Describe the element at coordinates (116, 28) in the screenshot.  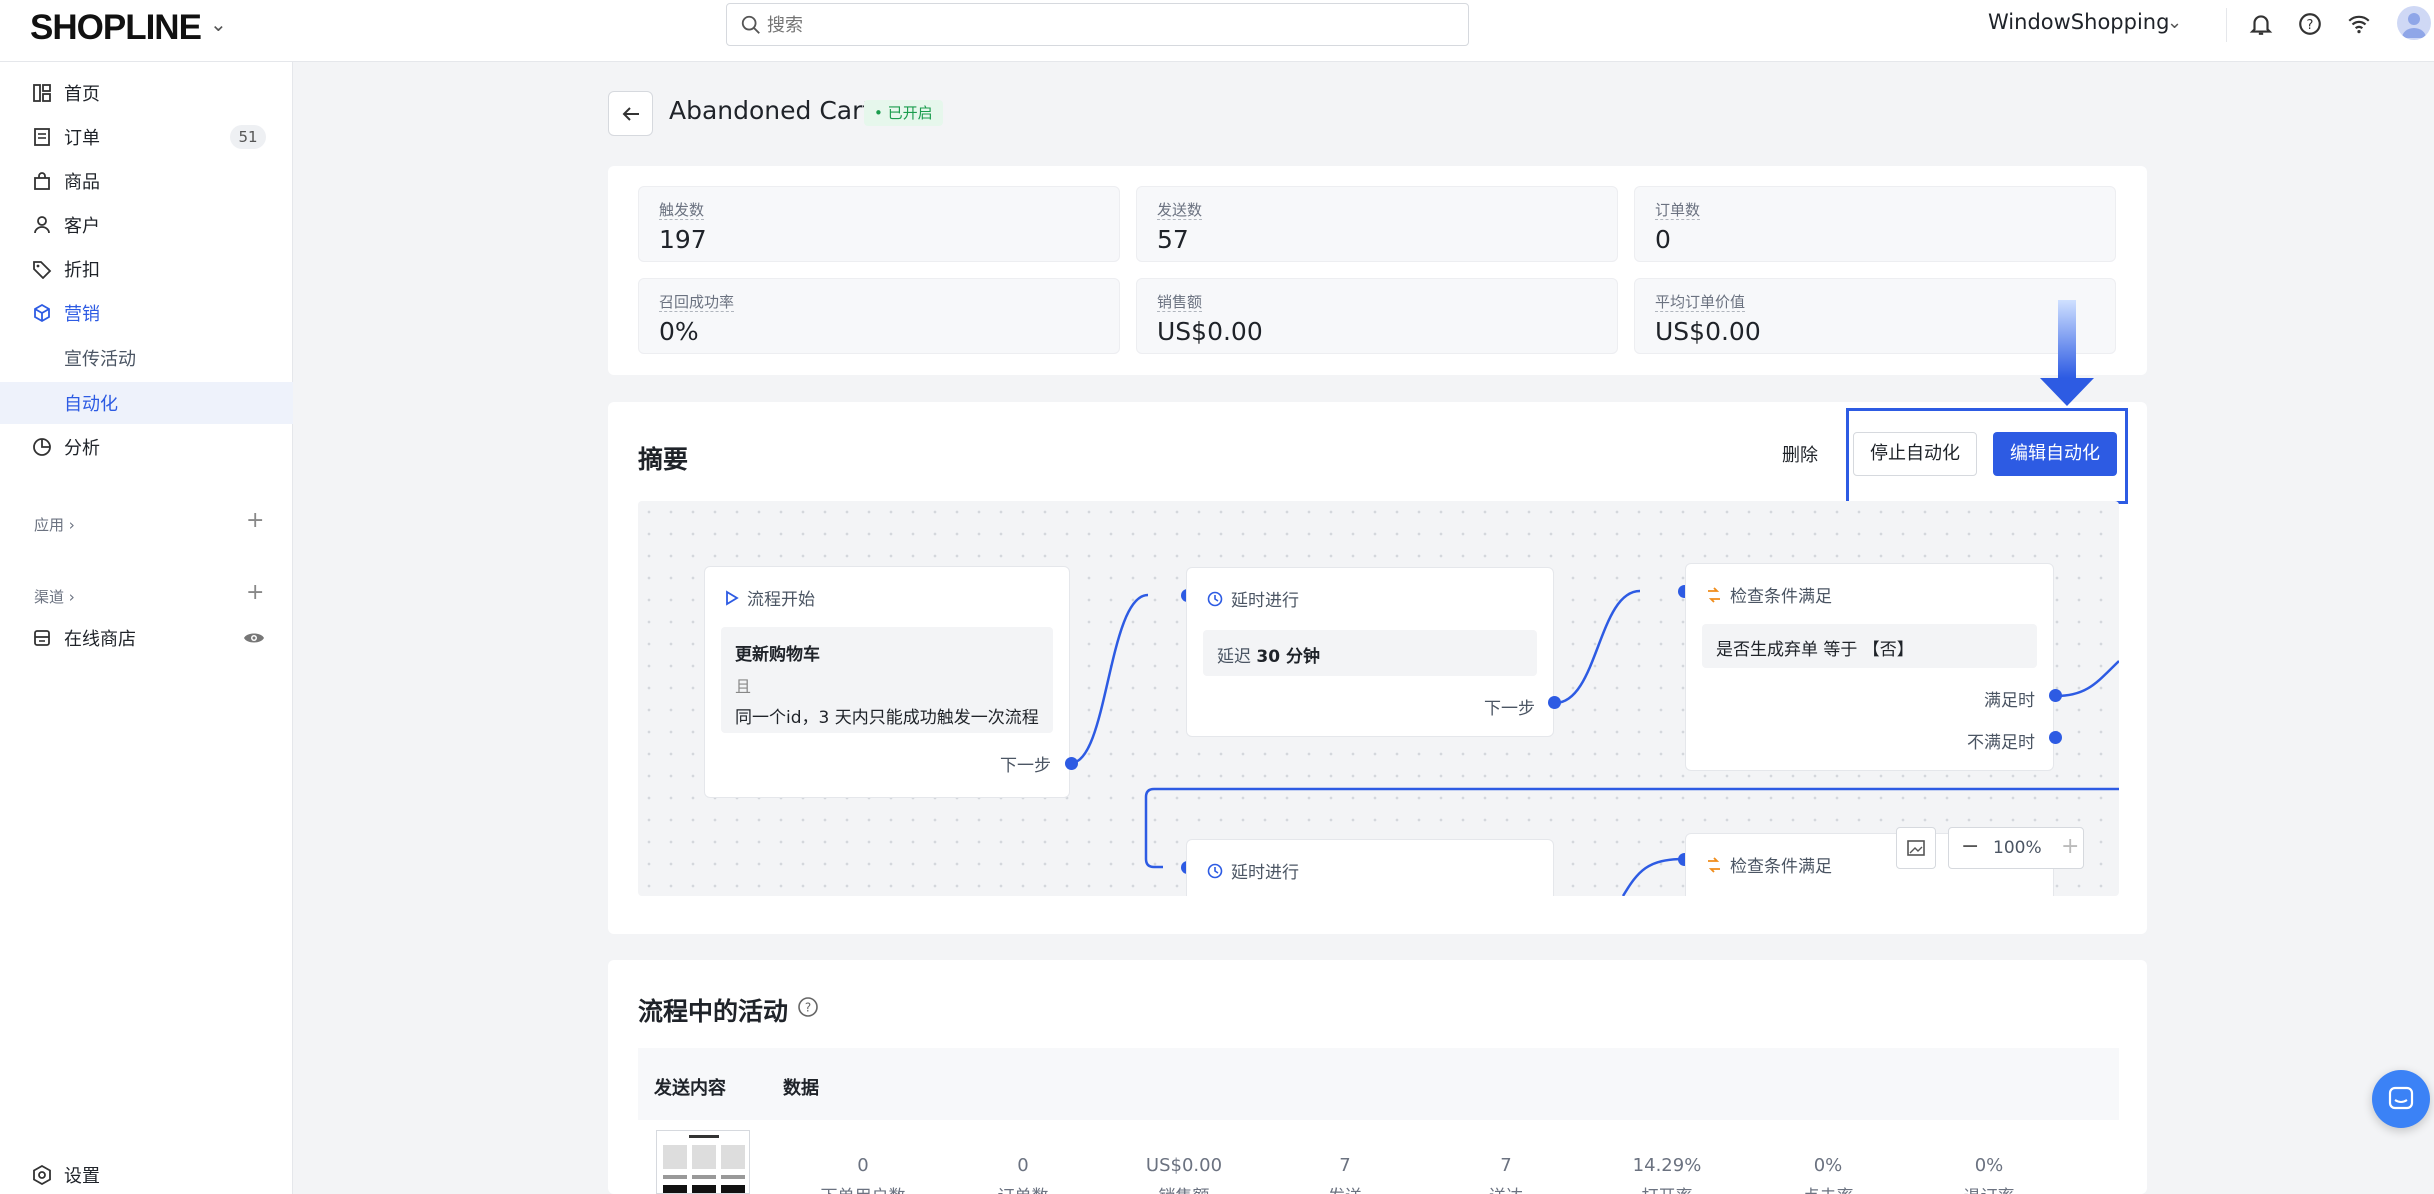
I see `shopline-logo: SHOPLINE` at that location.